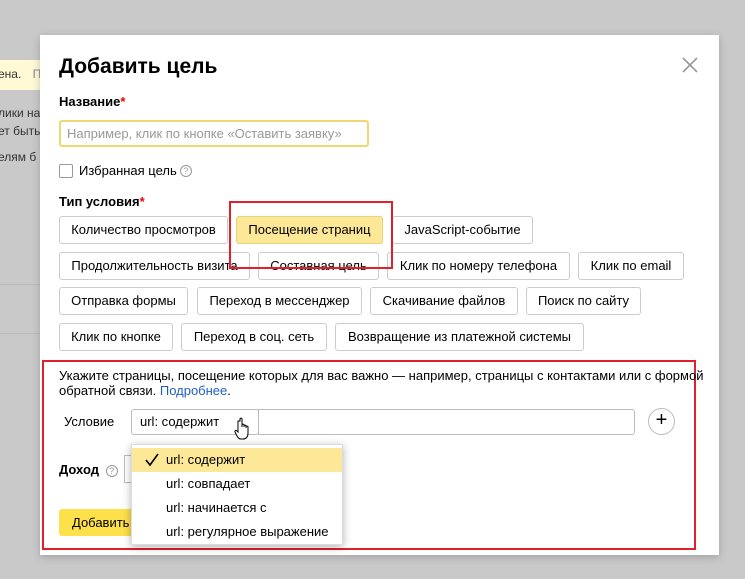 The image size is (745, 579). I want to click on type-chip-button-click: Клик по кнопке, so click(116, 337).